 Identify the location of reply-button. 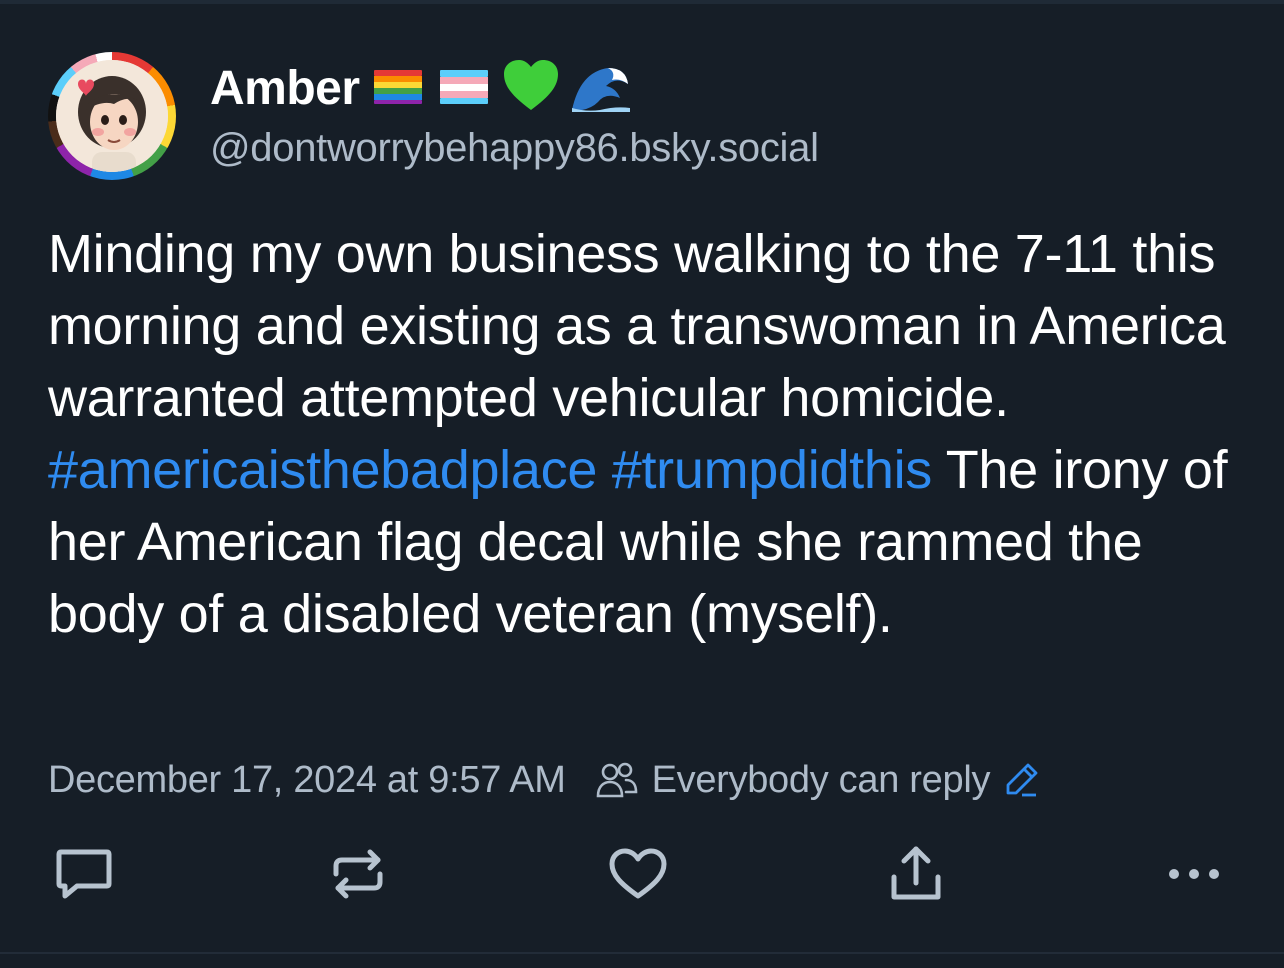
(84, 876).